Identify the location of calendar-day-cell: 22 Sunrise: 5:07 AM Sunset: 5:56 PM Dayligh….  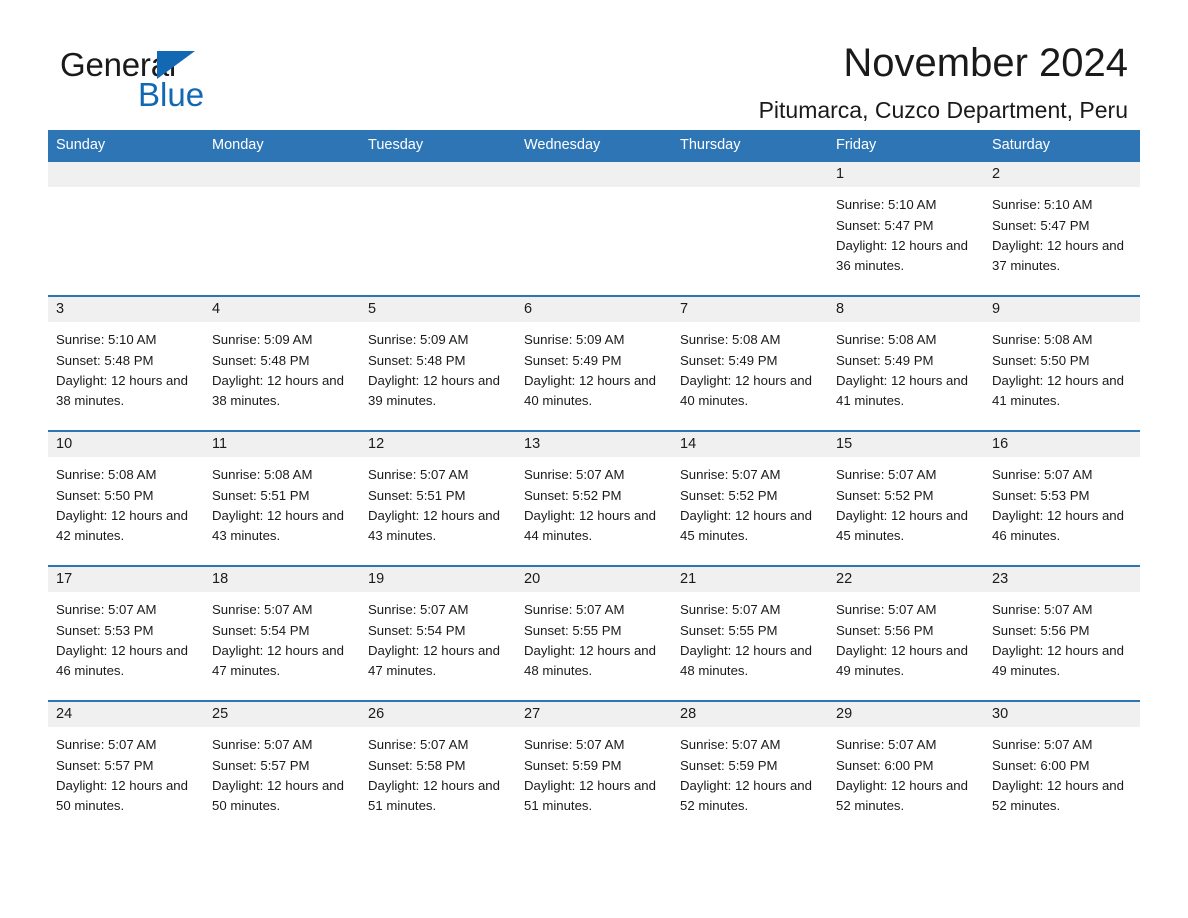
(906, 634).